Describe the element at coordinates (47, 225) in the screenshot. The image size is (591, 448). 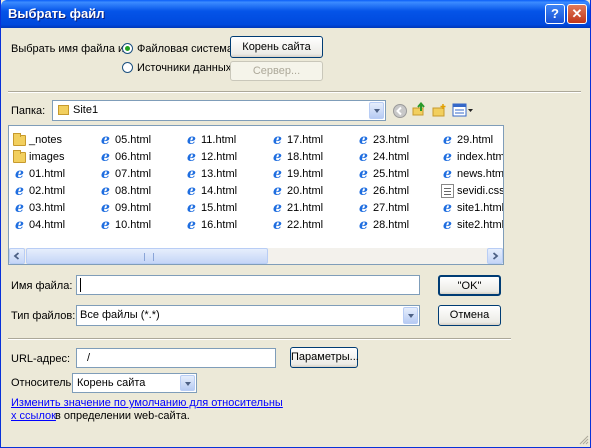
I see `file-name: 04.html` at that location.